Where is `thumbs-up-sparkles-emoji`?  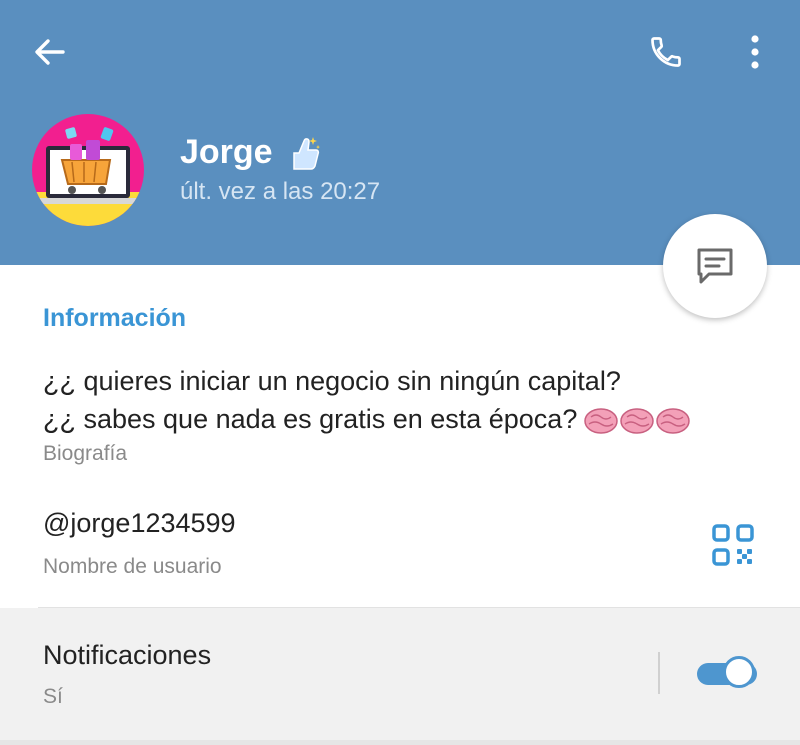
thumbs-up-sparkles-emoji is located at coordinates (304, 153).